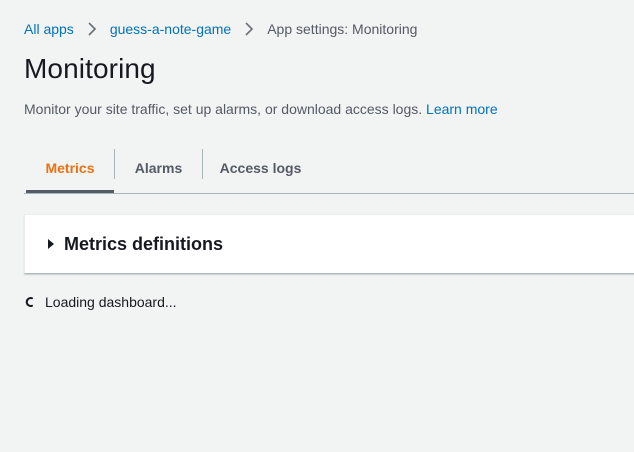 This screenshot has width=634, height=452. Describe the element at coordinates (144, 243) in the screenshot. I see `metrics-definitions-title: Metrics definitions` at that location.